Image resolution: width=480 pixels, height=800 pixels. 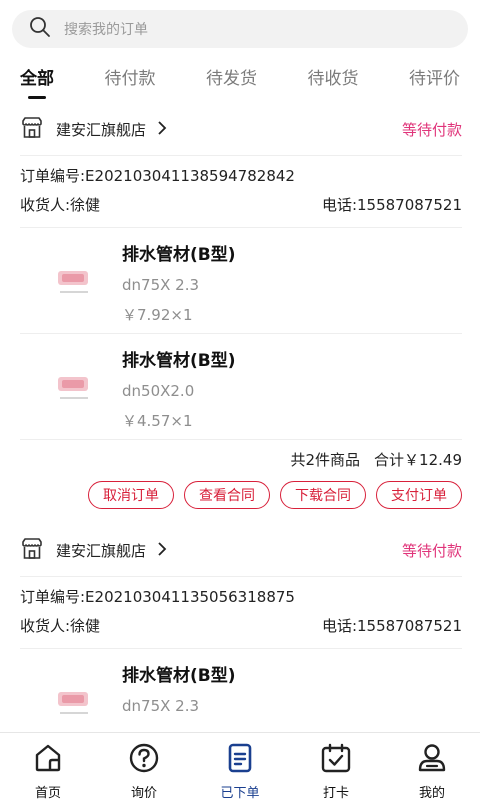 What do you see at coordinates (431, 793) in the screenshot?
I see `tabbar-label: 我的` at bounding box center [431, 793].